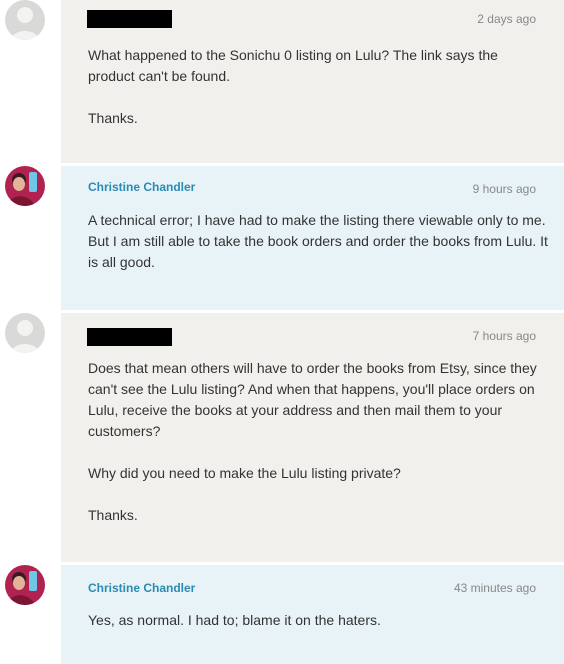 The height and width of the screenshot is (664, 564). Describe the element at coordinates (504, 336) in the screenshot. I see `timestamp: 7 hours ago` at that location.